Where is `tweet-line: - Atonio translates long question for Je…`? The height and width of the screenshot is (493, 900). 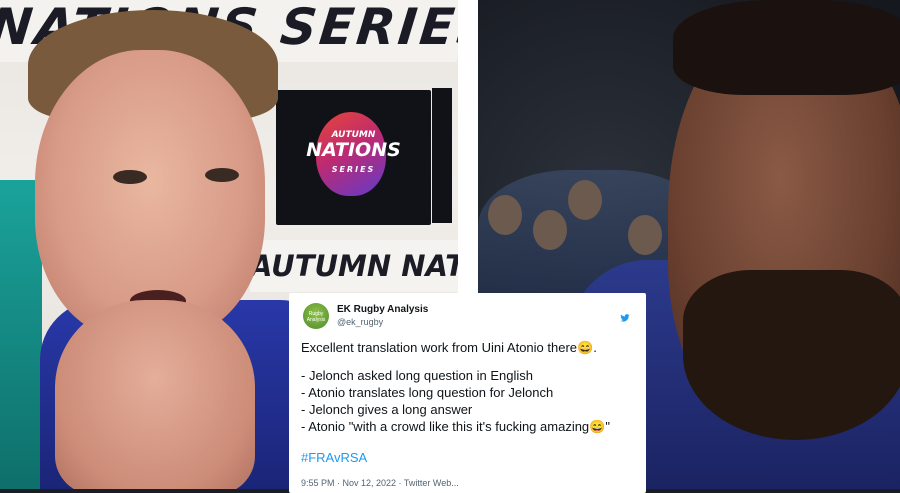 tweet-line: - Atonio translates long question for Je… is located at coordinates (427, 392).